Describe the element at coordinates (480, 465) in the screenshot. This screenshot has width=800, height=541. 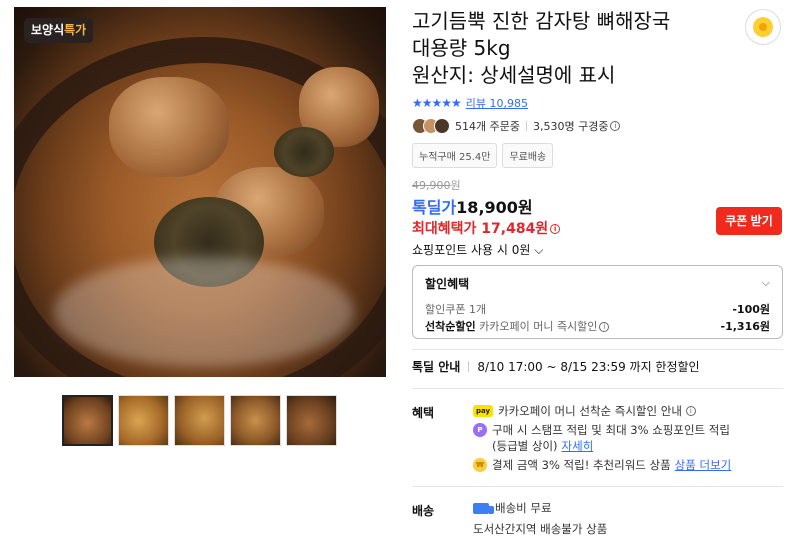
I see `coin-icon: ₩` at that location.